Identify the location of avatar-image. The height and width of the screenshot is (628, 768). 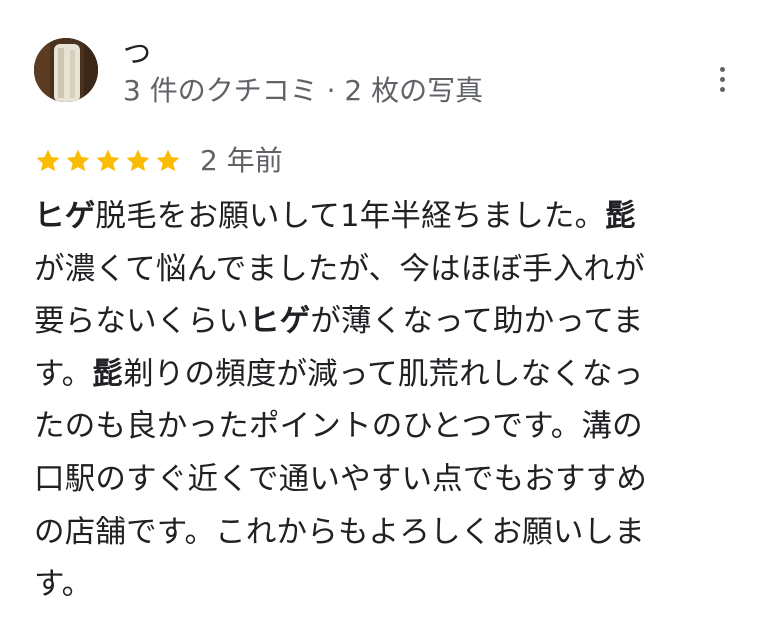
(66, 70).